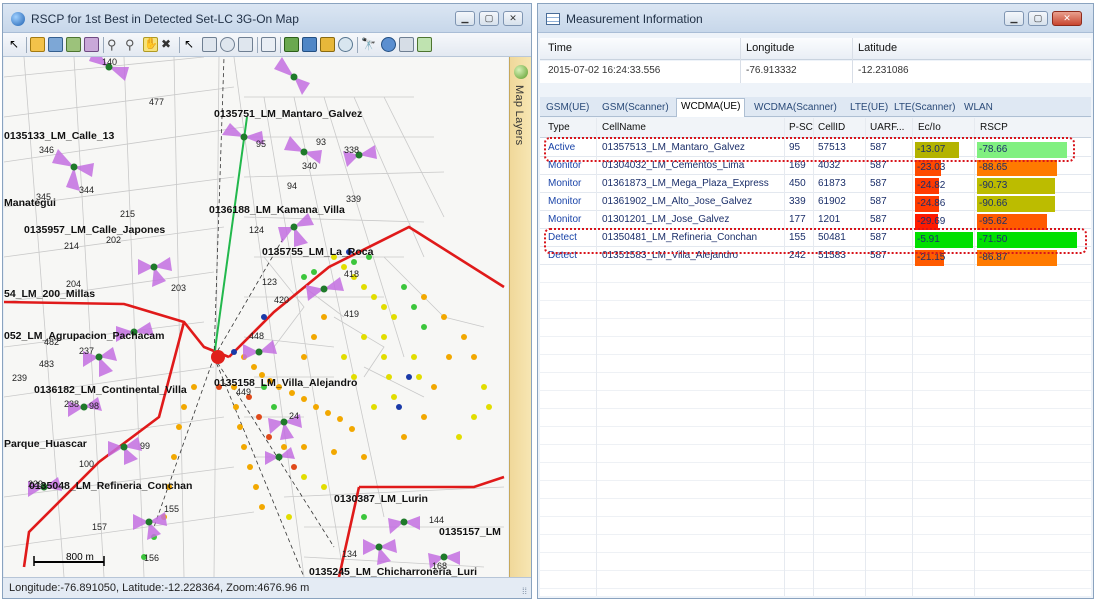  What do you see at coordinates (16, 44) in the screenshot?
I see `pointer-icon: ↖` at bounding box center [16, 44].